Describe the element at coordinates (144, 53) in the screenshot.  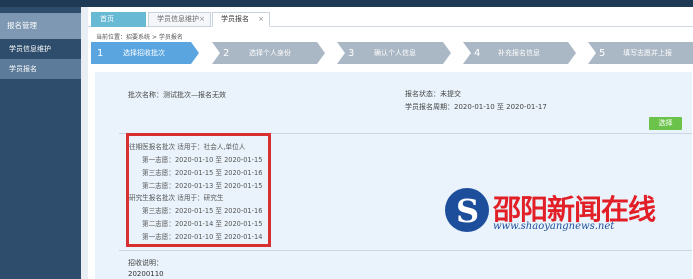
I see `step-label: 选择招收批次` at that location.